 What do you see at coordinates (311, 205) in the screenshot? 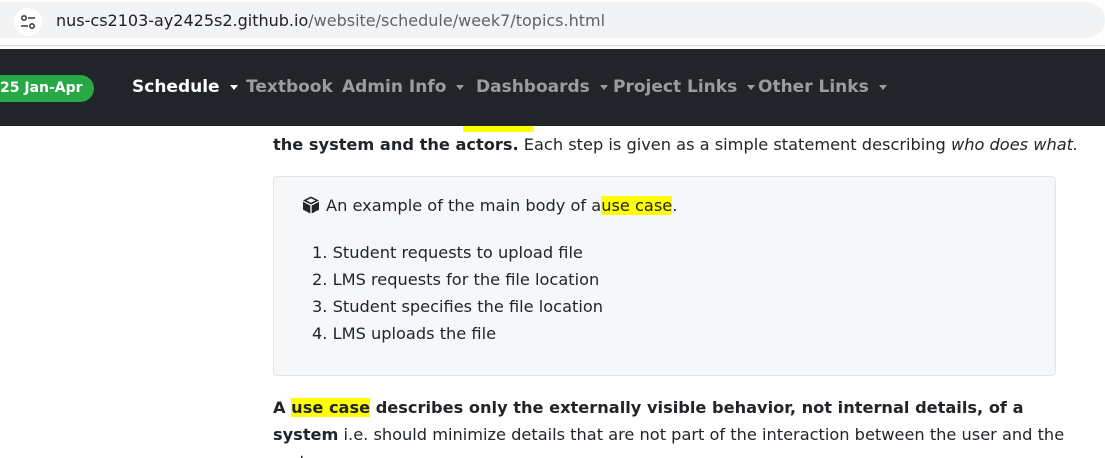
I see `cube-icon` at bounding box center [311, 205].